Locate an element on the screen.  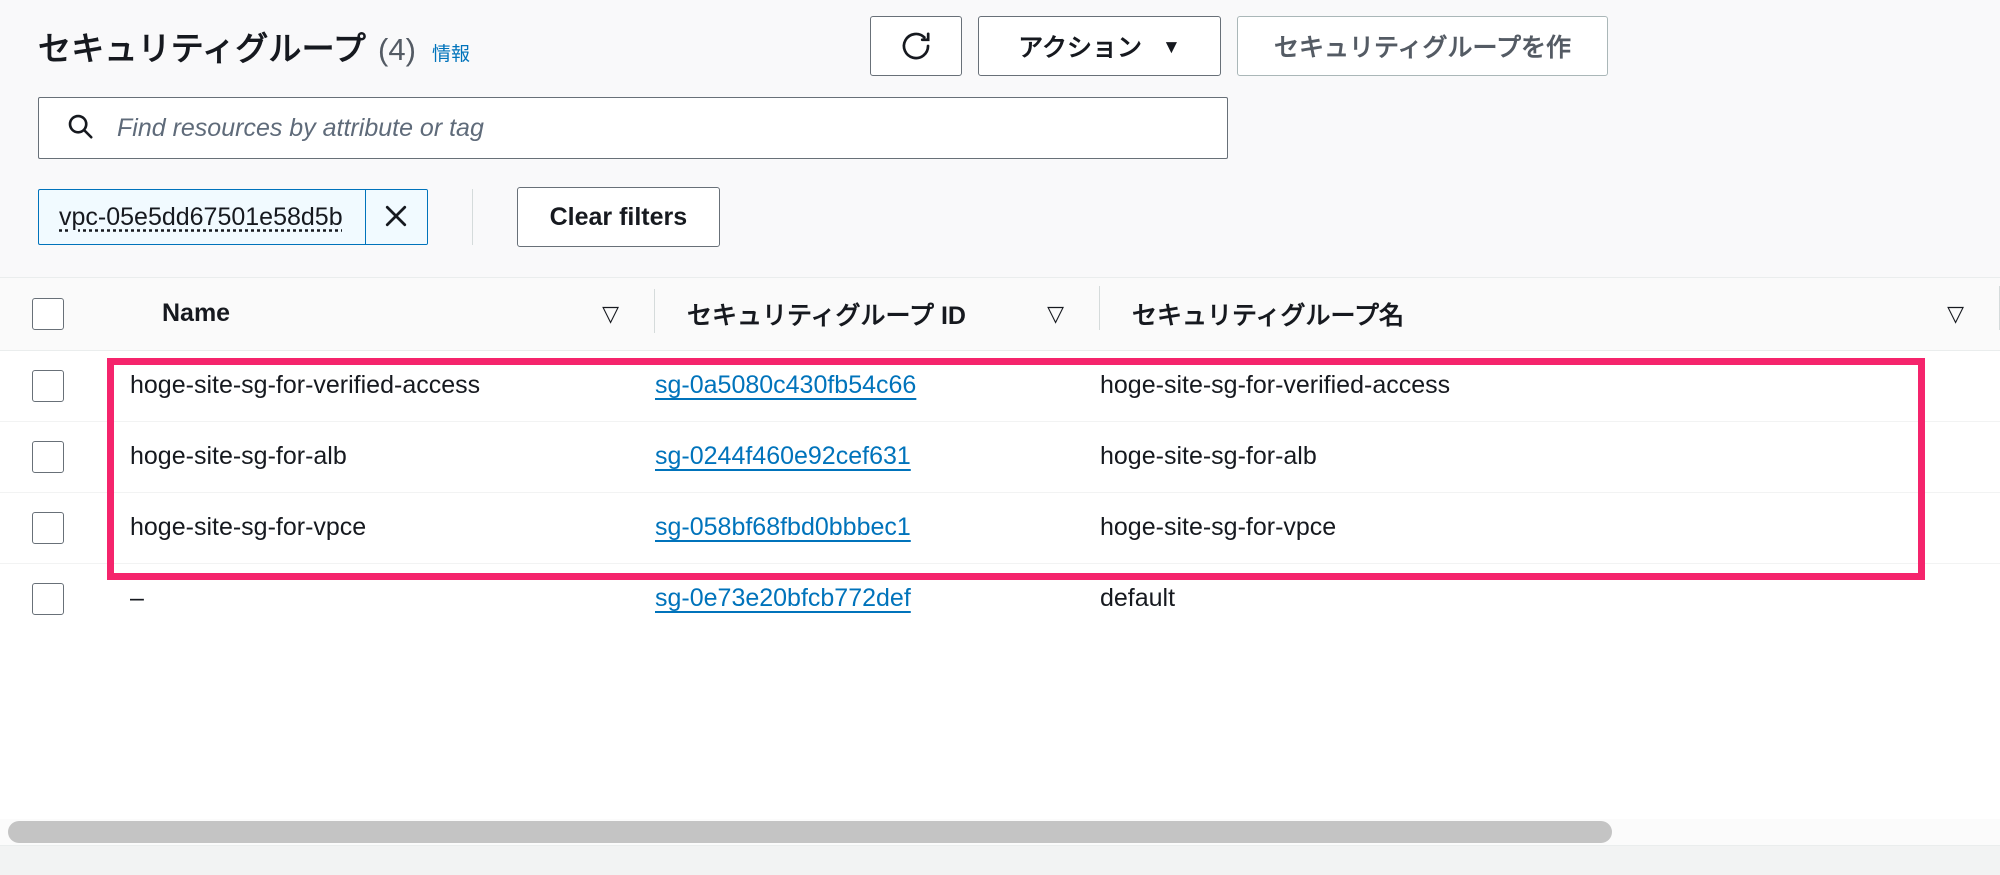
clear-filters-button: Clear filters is located at coordinates (618, 217).